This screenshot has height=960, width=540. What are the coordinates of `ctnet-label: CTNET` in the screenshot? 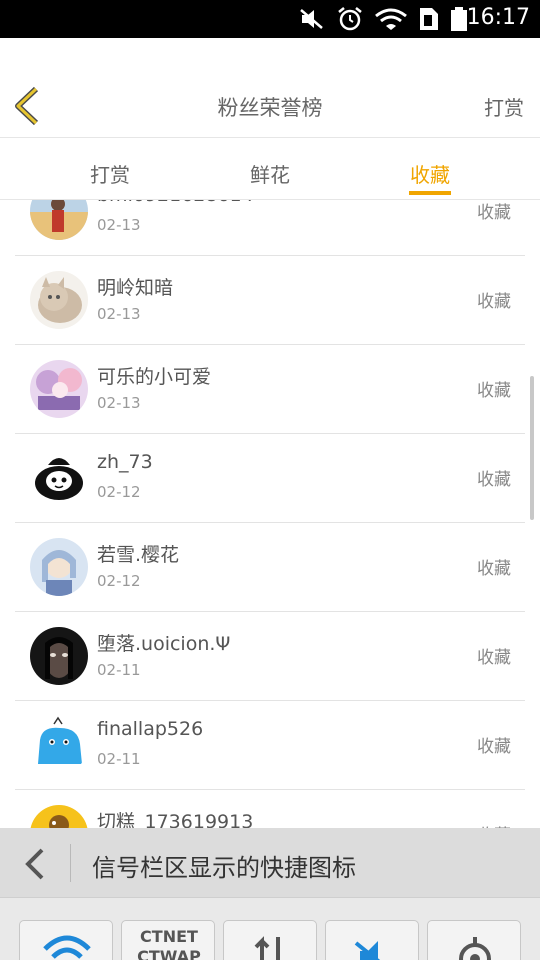 It's located at (169, 936).